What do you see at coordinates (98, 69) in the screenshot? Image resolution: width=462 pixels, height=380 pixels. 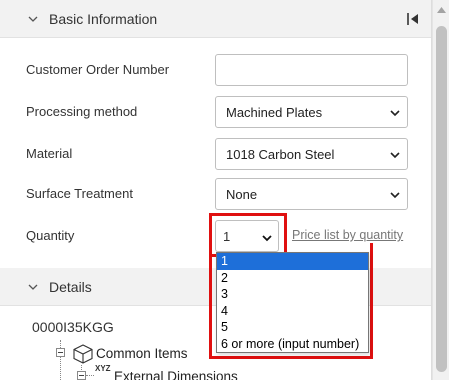 I see `customer-order-label: Customer Order Number` at bounding box center [98, 69].